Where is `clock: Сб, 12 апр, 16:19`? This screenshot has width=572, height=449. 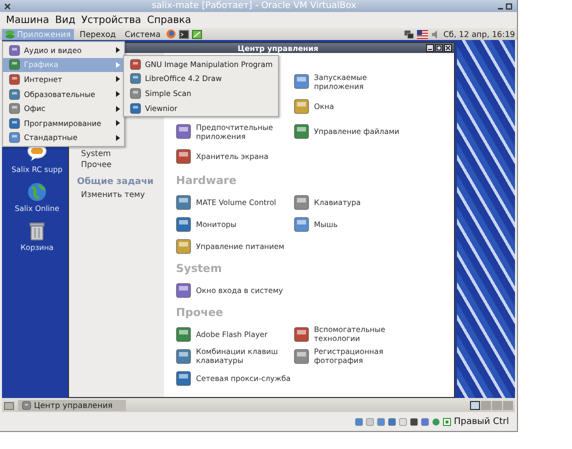 clock: Сб, 12 апр, 16:19 is located at coordinates (479, 34).